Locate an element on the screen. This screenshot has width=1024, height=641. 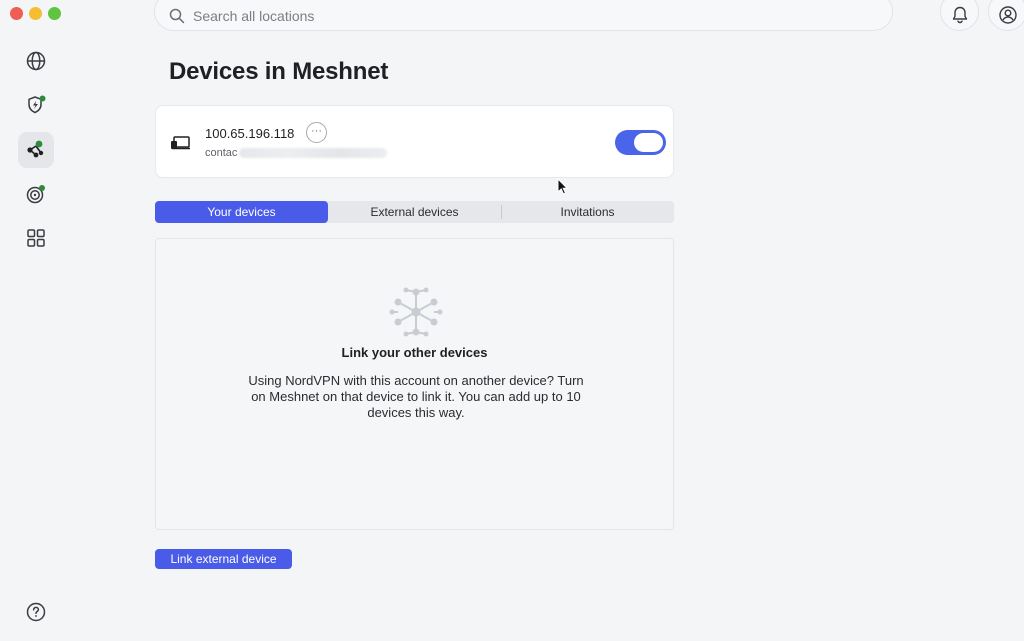
account-button is located at coordinates (1006, 15).